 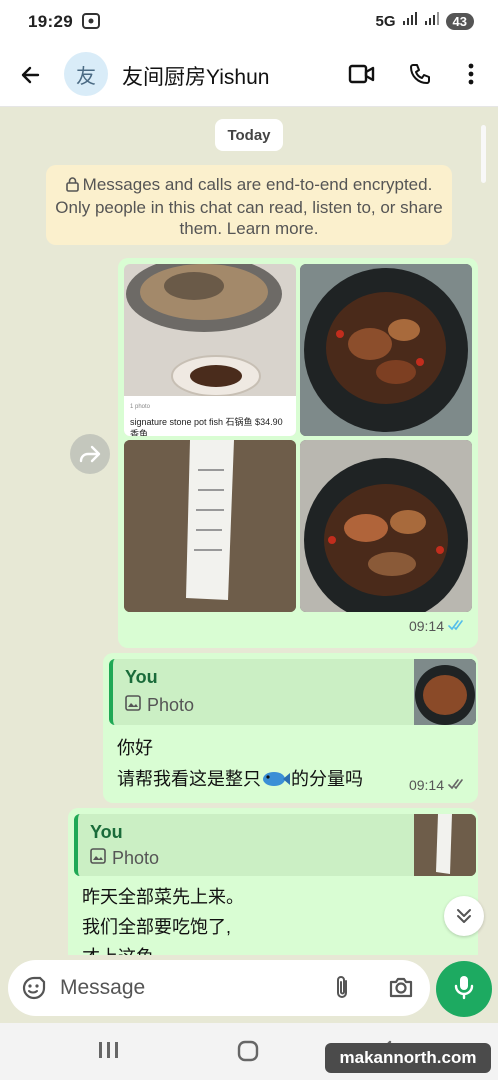 I want to click on more-options-icon, so click(x=471, y=74).